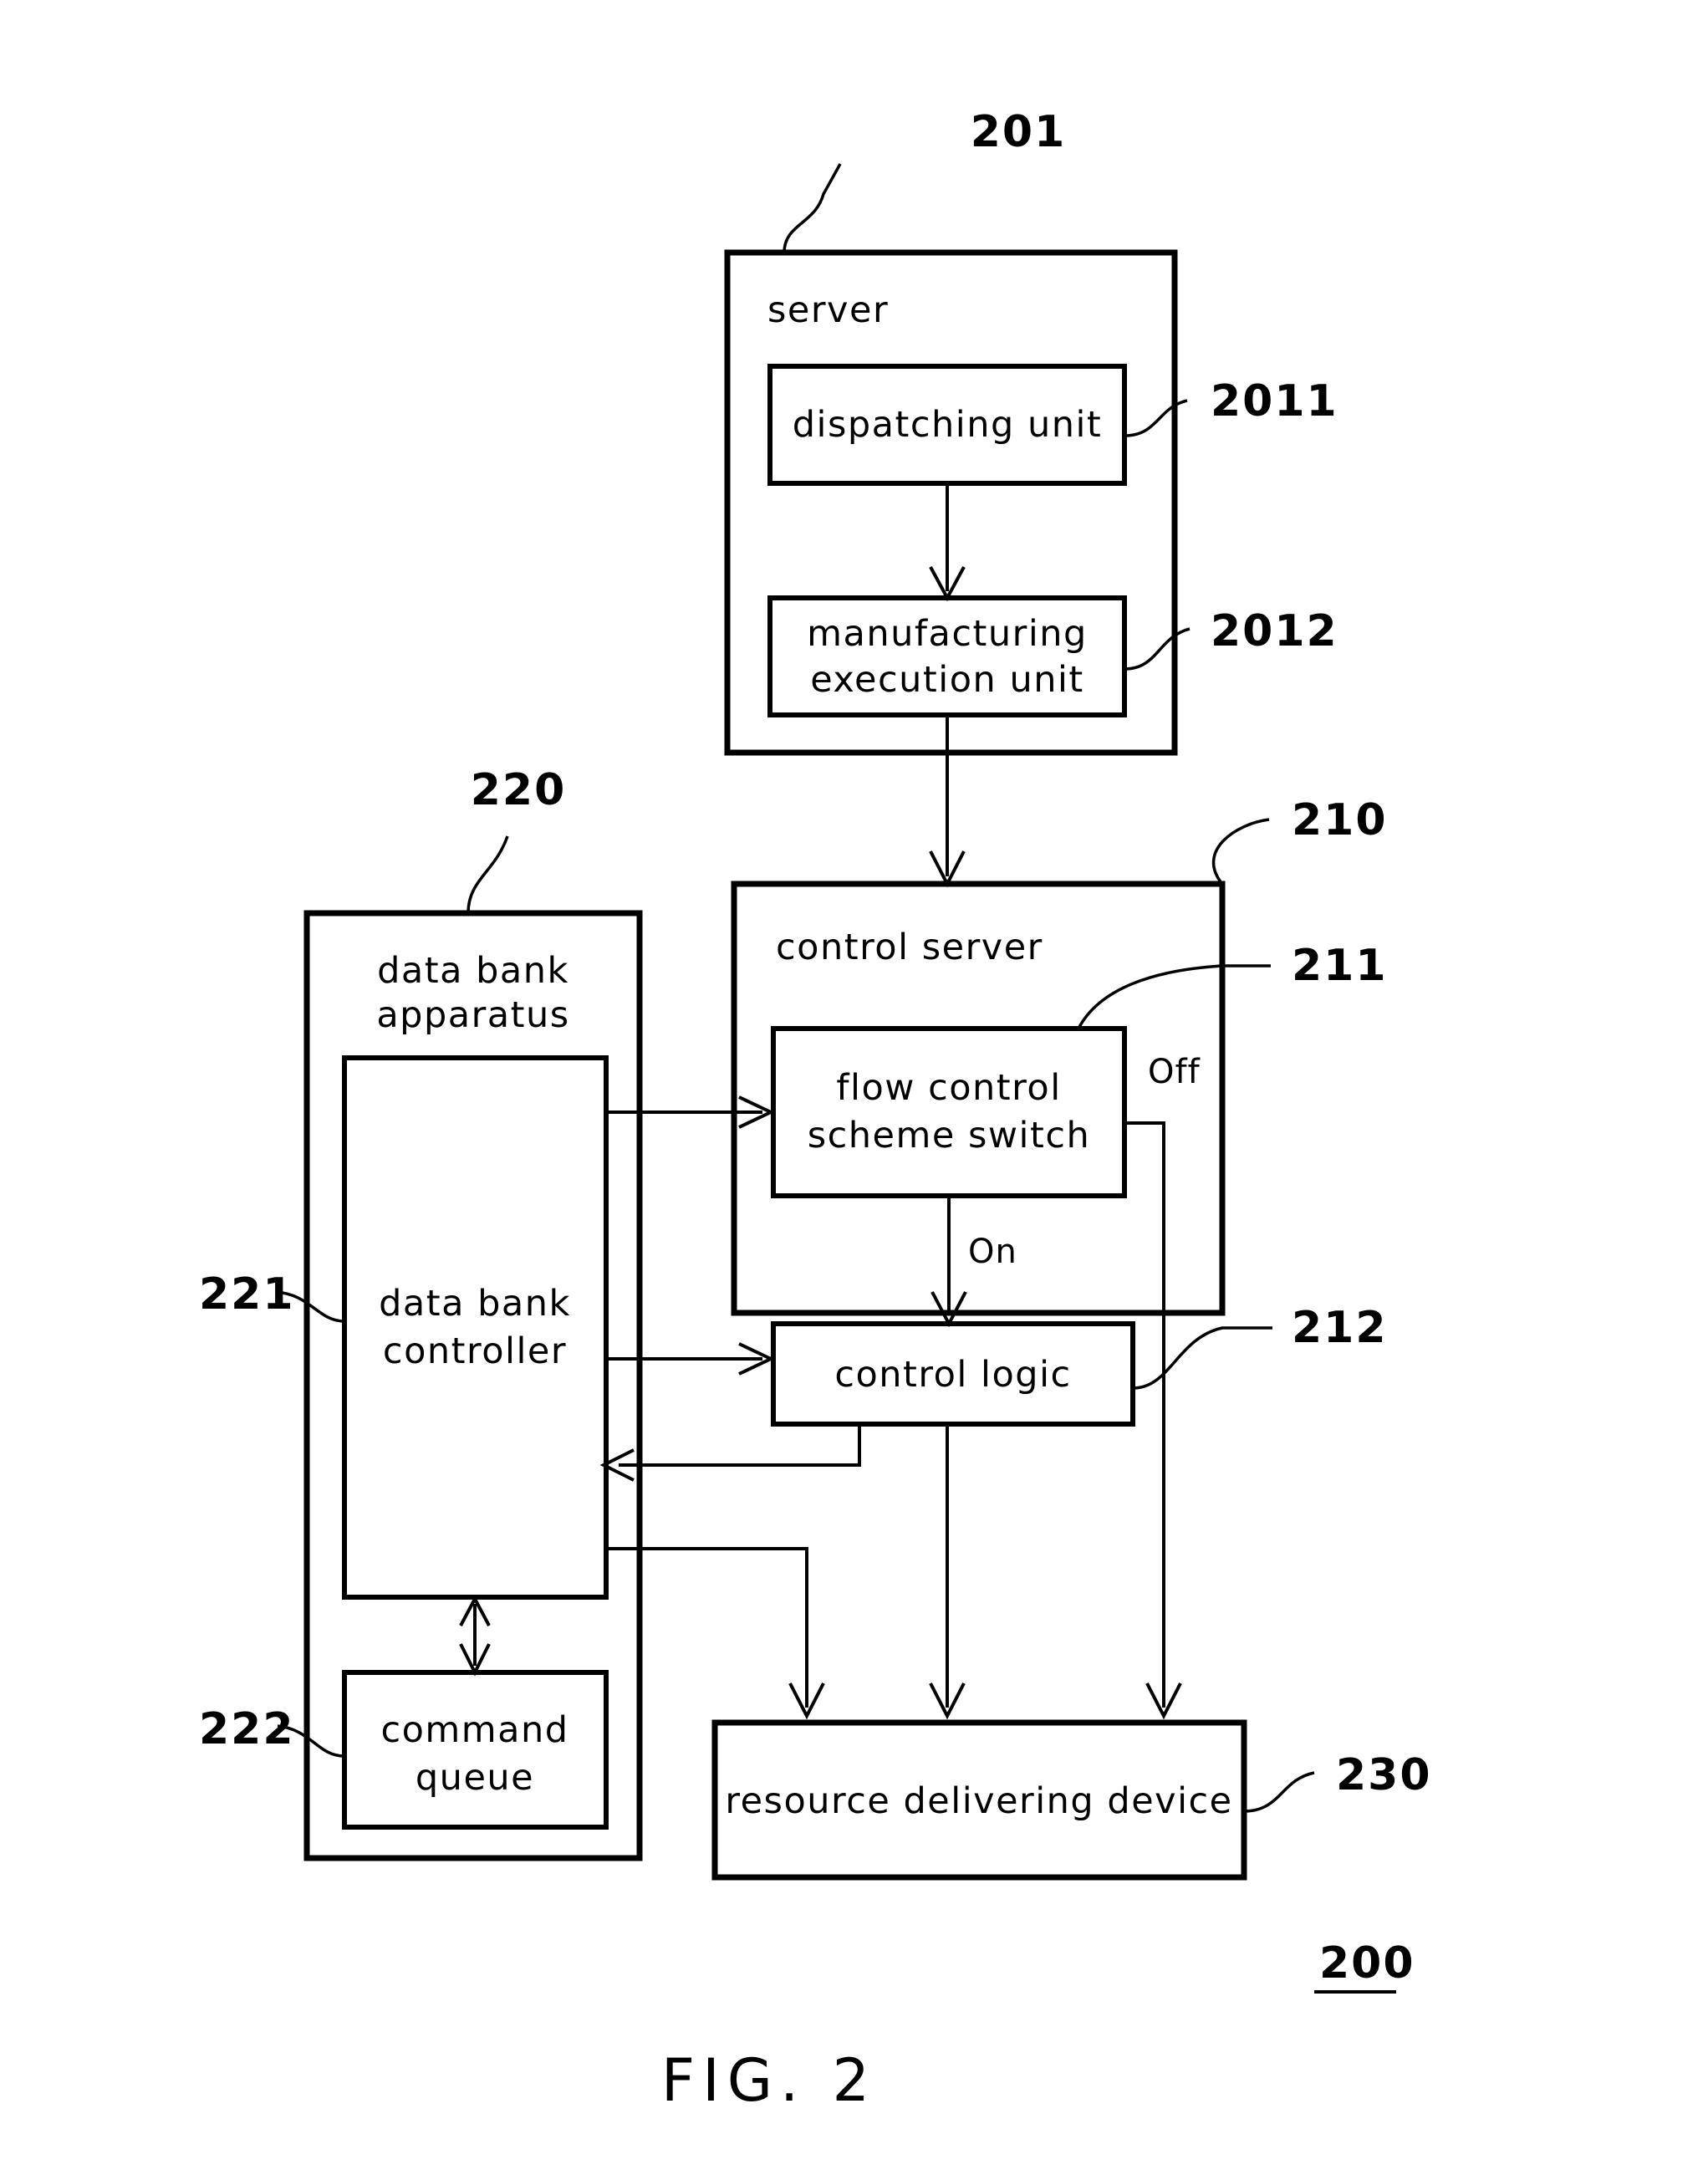  Describe the element at coordinates (909, 948) in the screenshot. I see `control-server-title: control server` at that location.